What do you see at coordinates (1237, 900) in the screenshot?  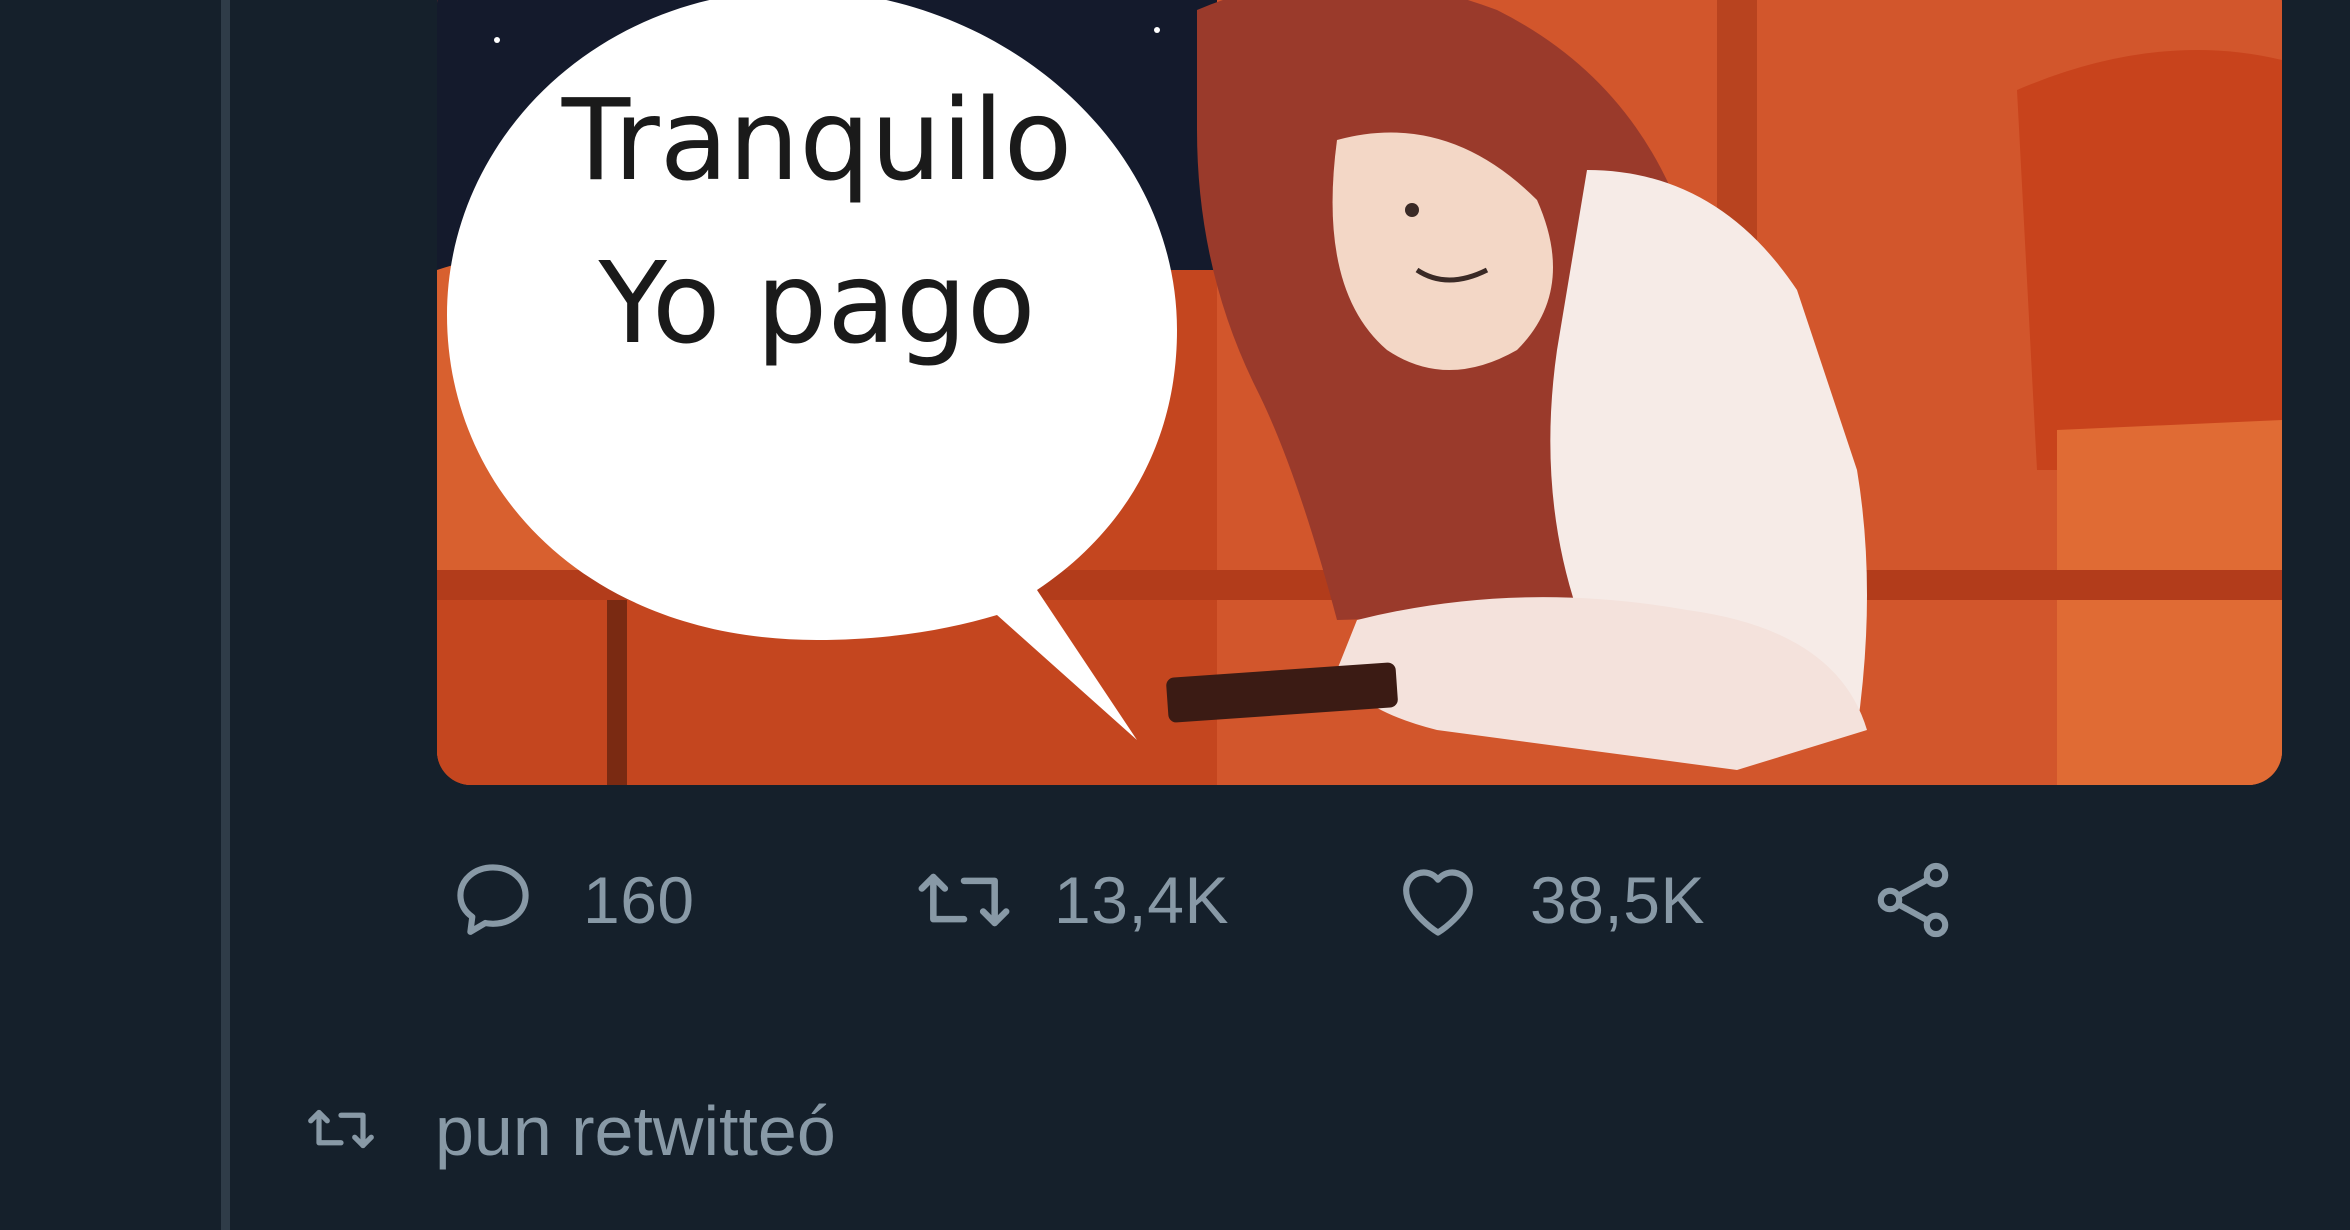 I see `tweet-action-bar: 160 13,4K 38,5K` at bounding box center [1237, 900].